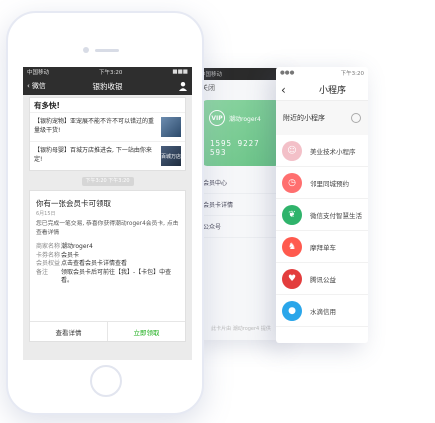 The width and height of the screenshot is (435, 423). Describe the element at coordinates (292, 214) in the screenshot. I see `leaf-icon: ❦` at that location.